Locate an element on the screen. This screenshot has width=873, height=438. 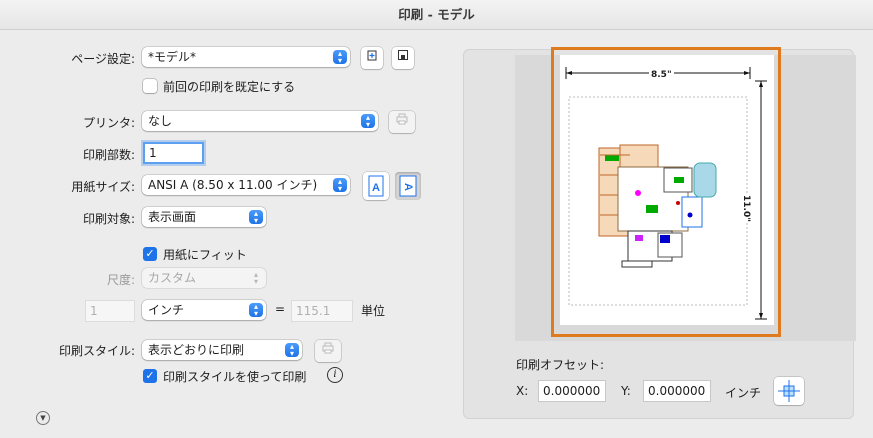
disclosure-icon: ▼ is located at coordinates (43, 418).